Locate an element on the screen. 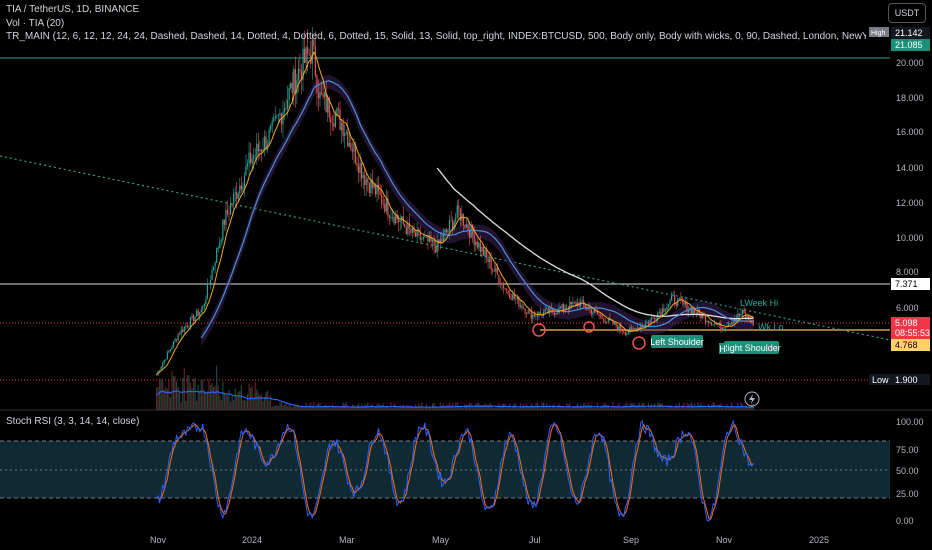 This screenshot has width=932, height=550. rsi-tick: 25.00 is located at coordinates (907, 494).